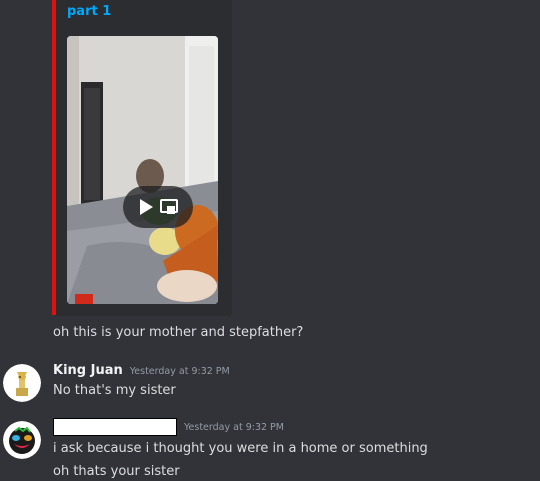 The width and height of the screenshot is (540, 481). Describe the element at coordinates (54, 157) in the screenshot. I see `embed-accent-bar` at that location.